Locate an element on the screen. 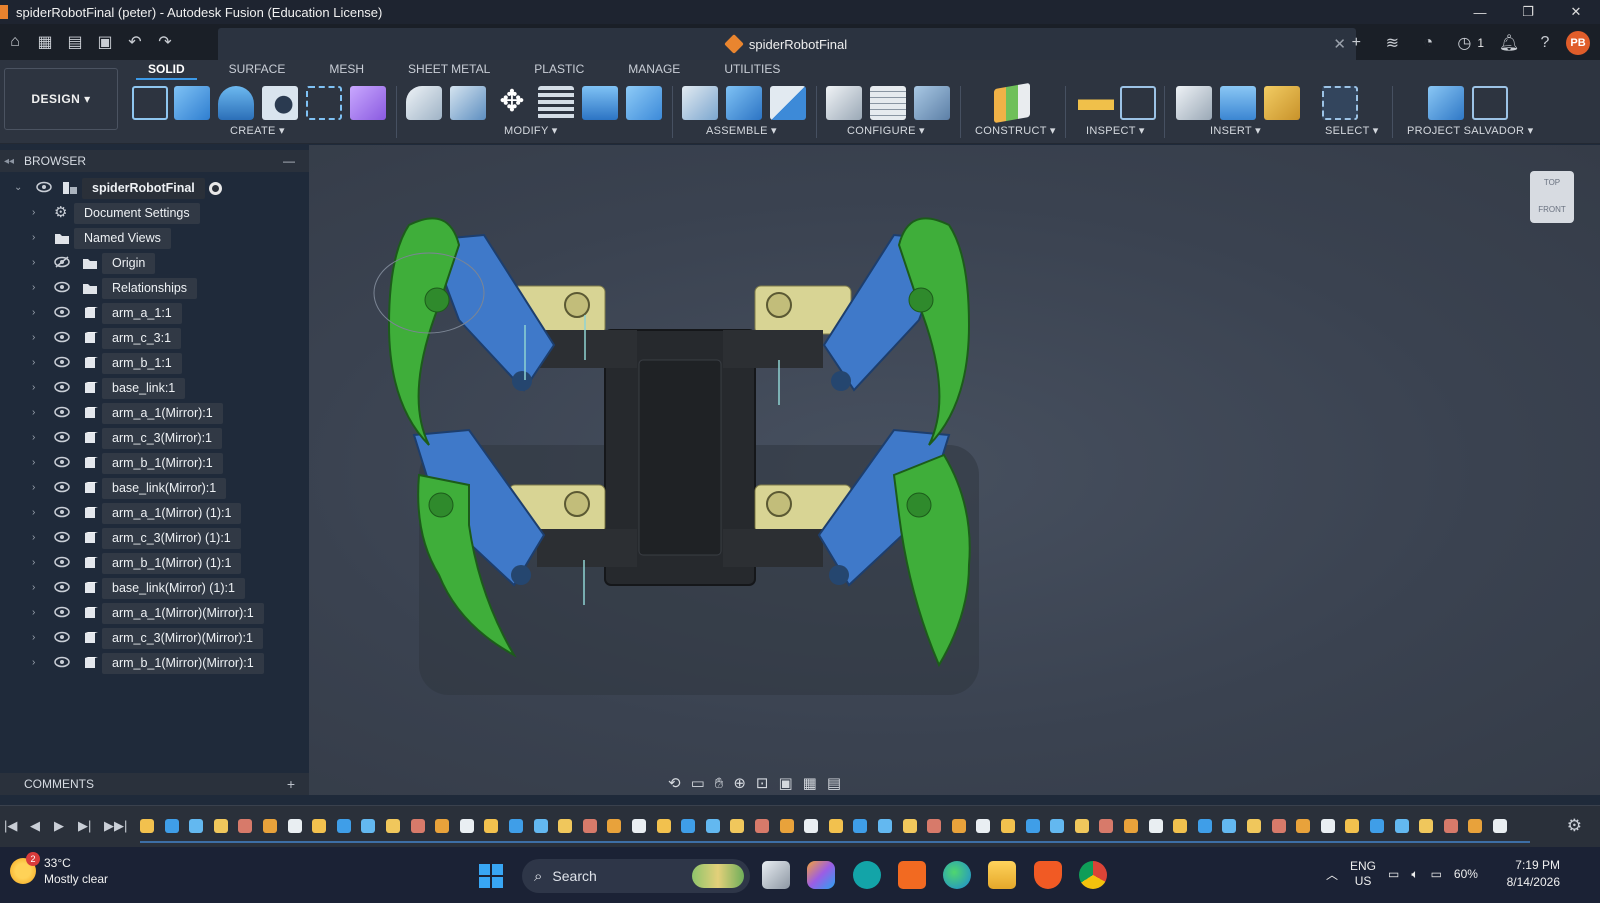 Image resolution: width=1600 pixels, height=903 pixels. browser-node: › arm_c_3(Mirror):1 is located at coordinates (154, 438).